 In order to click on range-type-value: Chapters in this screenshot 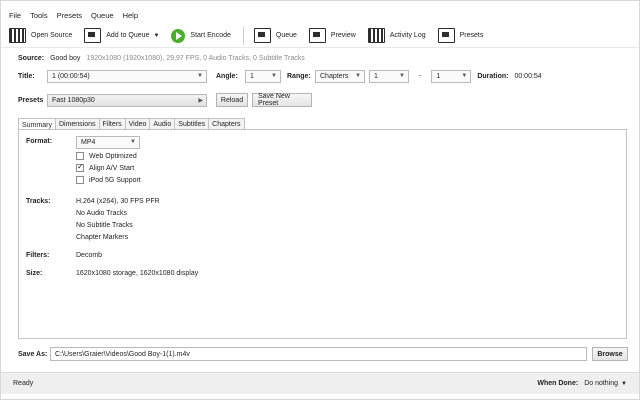, I will do `click(334, 76)`.